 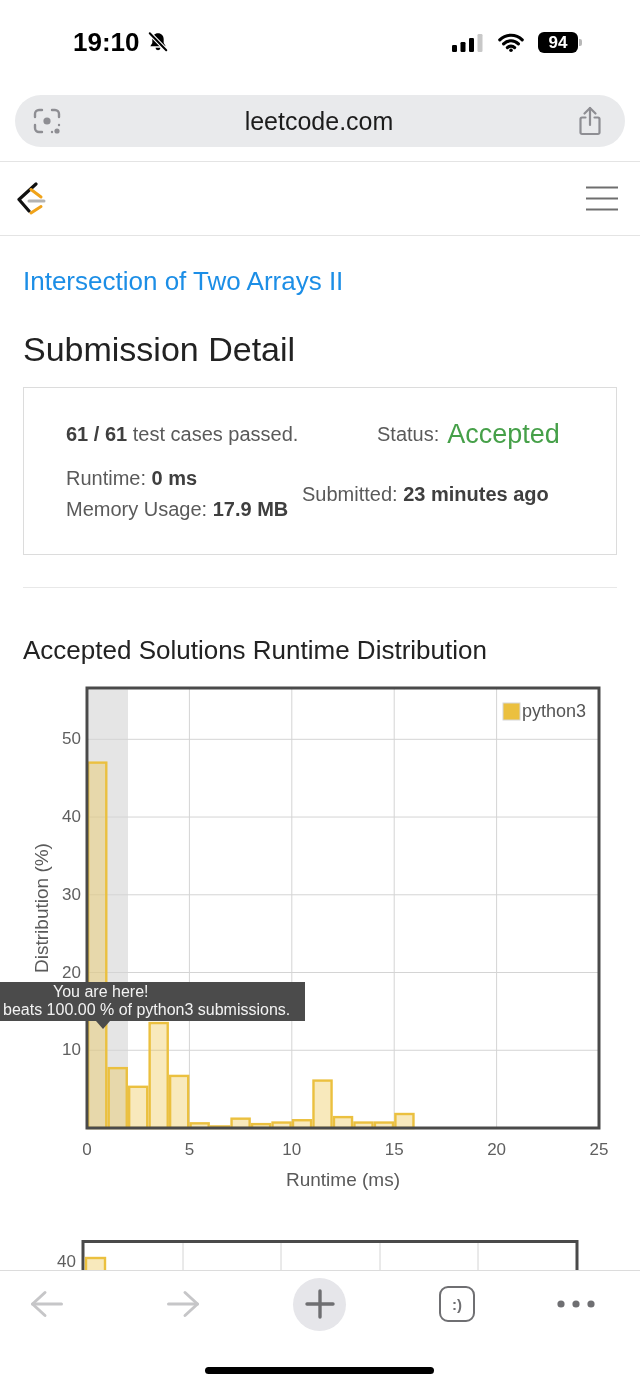 I want to click on chart-title: Accepted Solutions Runtime Distribution, so click(x=255, y=650).